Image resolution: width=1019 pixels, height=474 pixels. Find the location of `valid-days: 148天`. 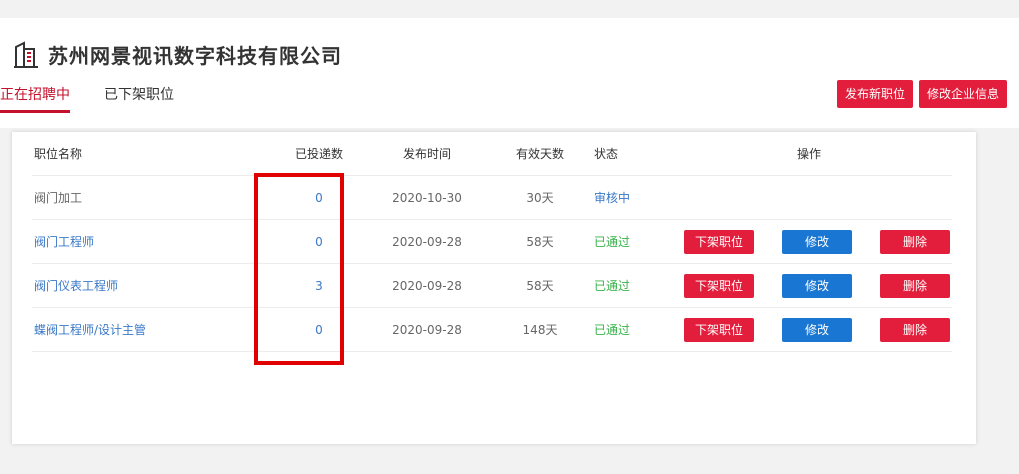

valid-days: 148天 is located at coordinates (540, 330).